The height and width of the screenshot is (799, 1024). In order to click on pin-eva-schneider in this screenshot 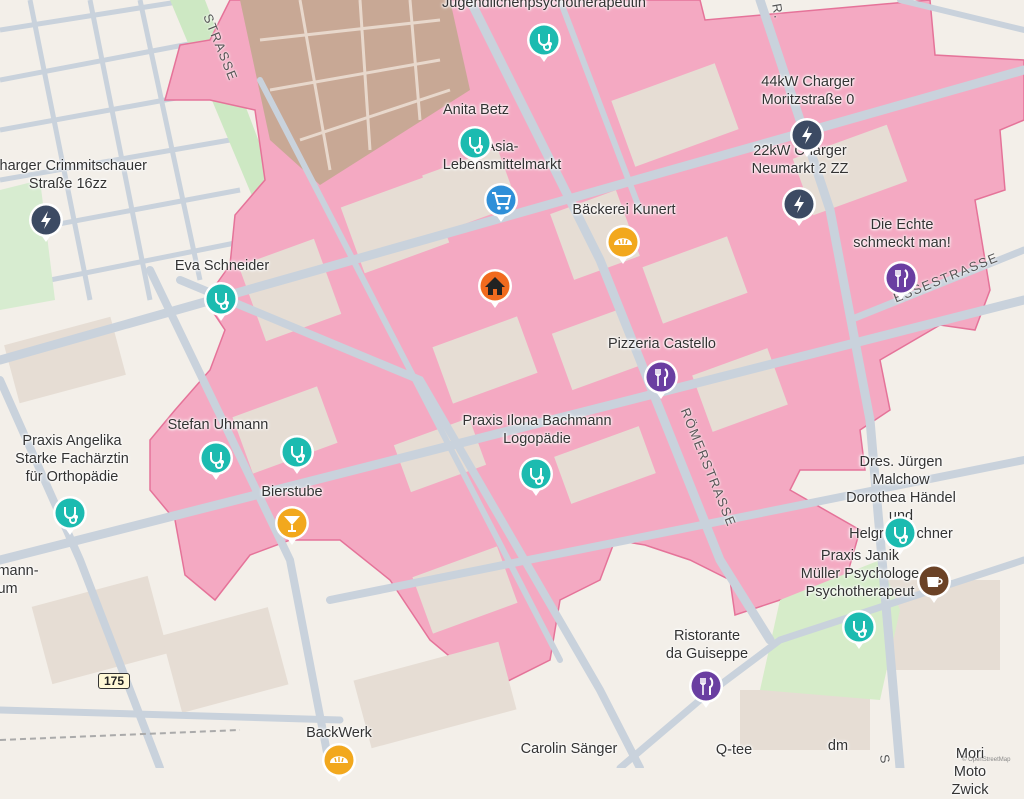, I will do `click(221, 303)`.